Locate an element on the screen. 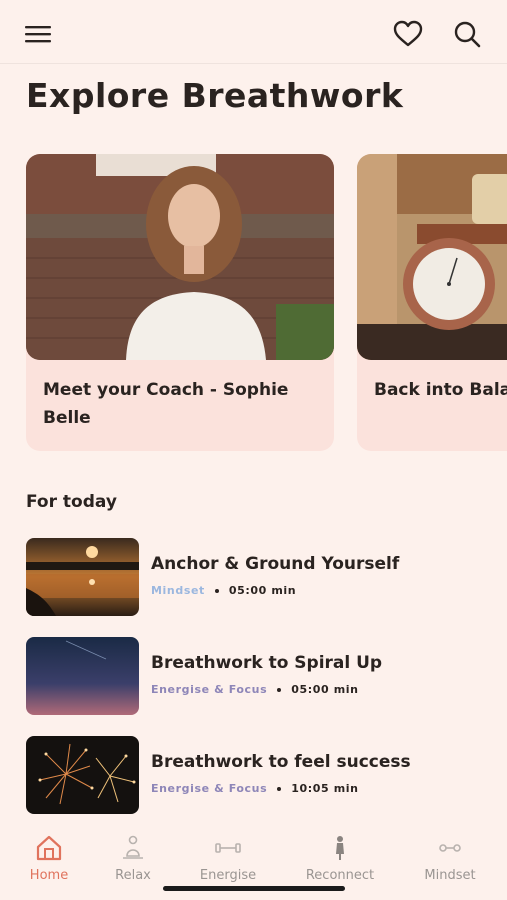 The width and height of the screenshot is (507, 900). nav-label: Mindset is located at coordinates (450, 875).